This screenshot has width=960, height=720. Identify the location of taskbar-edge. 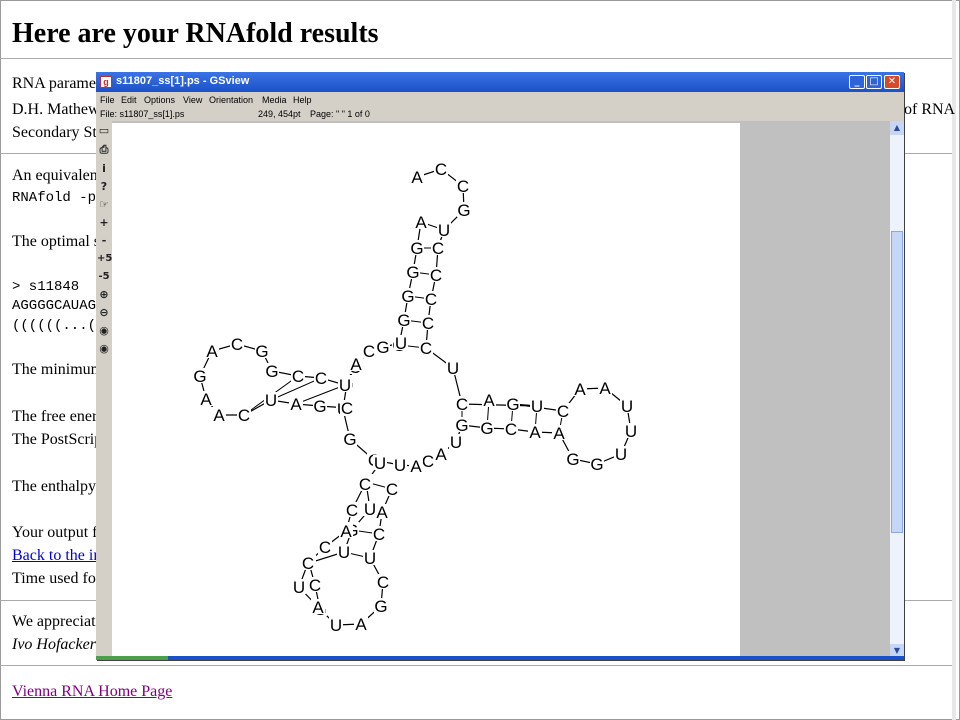
(132, 658).